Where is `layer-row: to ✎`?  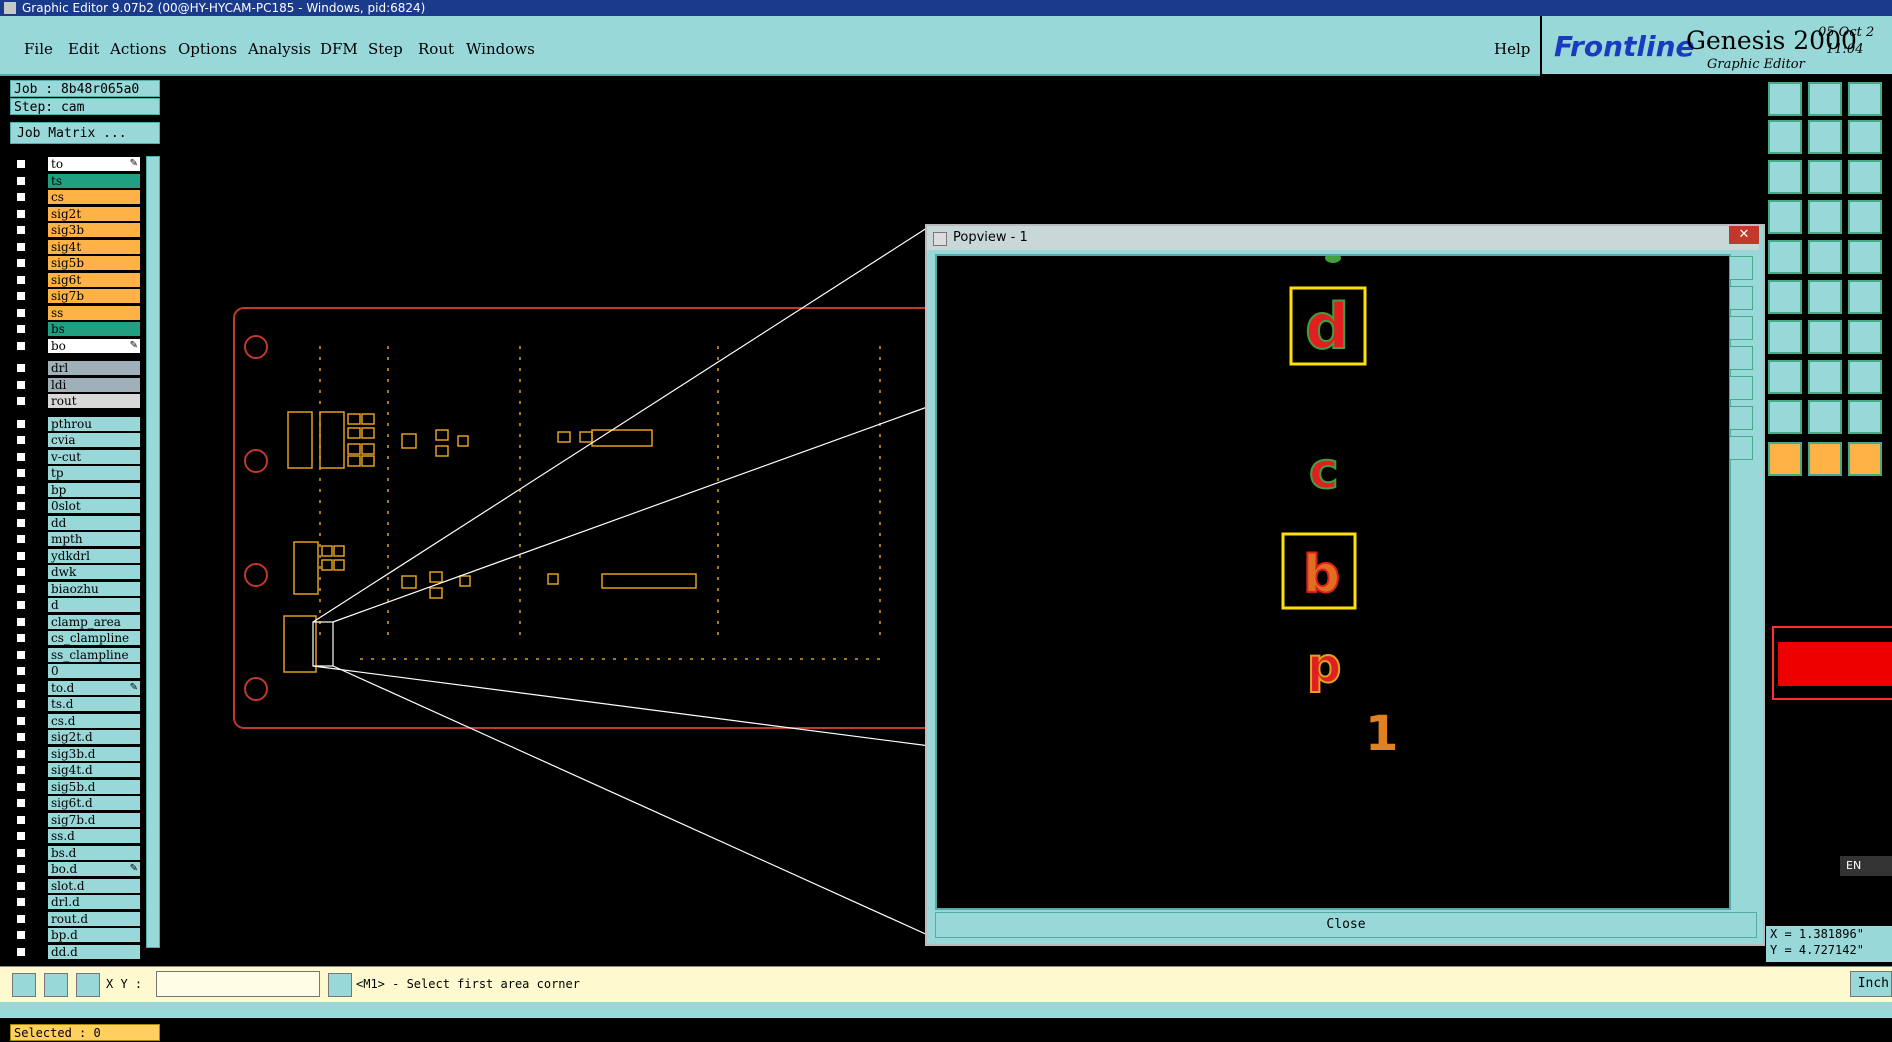 layer-row: to ✎ is located at coordinates (81, 164).